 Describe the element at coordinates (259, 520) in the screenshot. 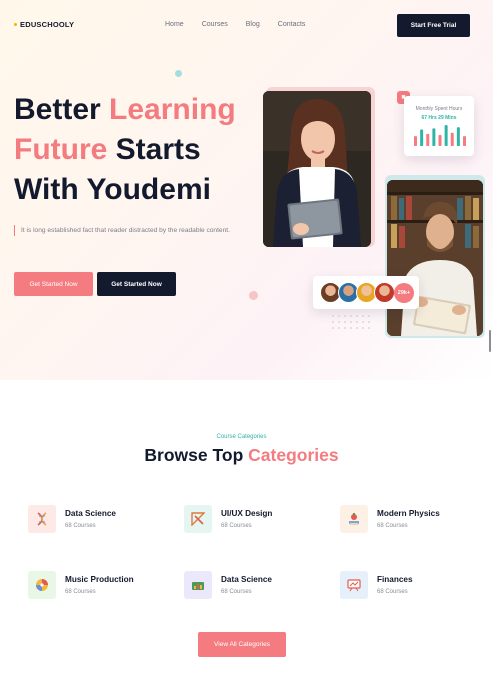

I see `category-card: UI/UX Design 68 Courses` at that location.